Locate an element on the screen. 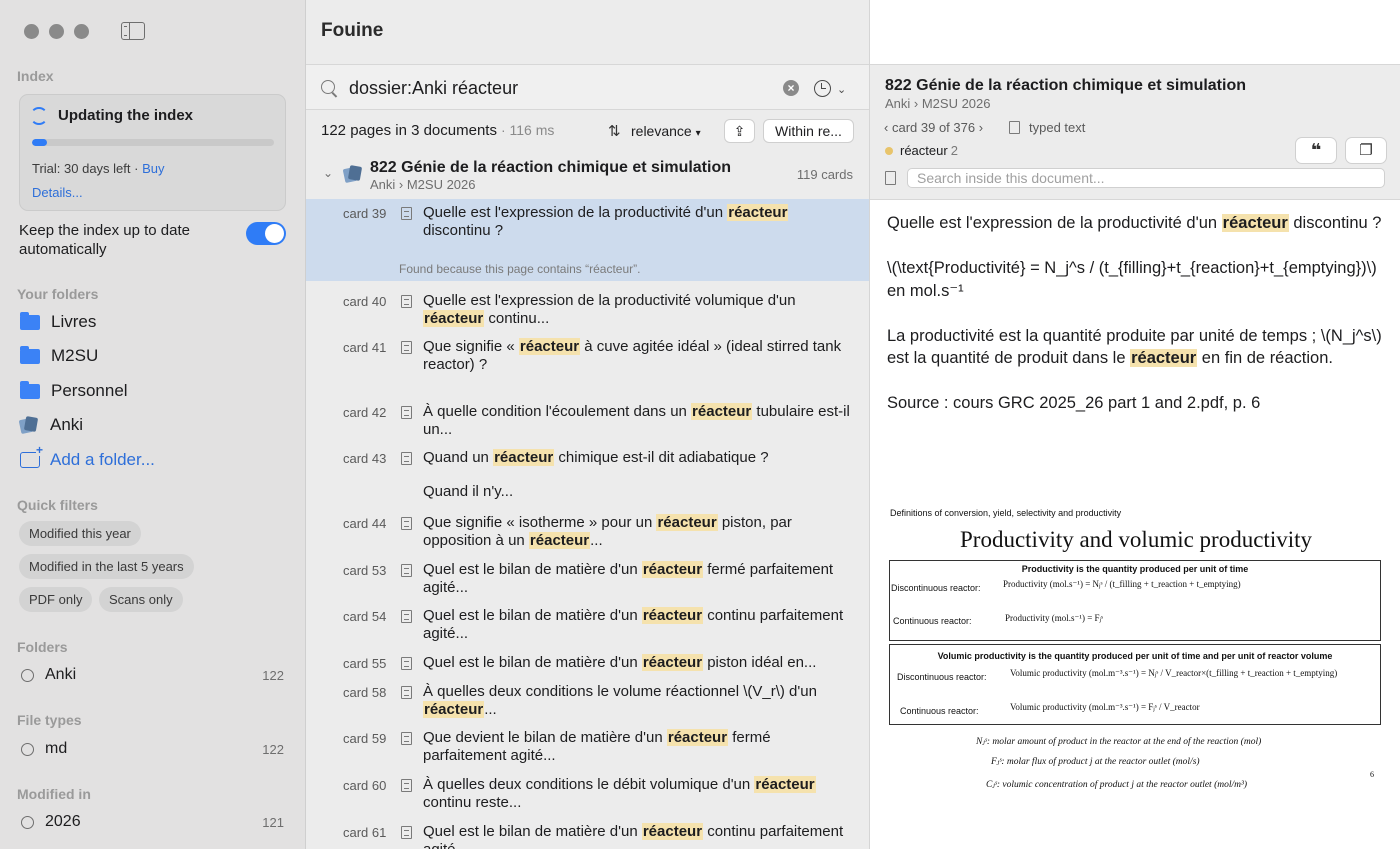  share-button: ⇪ is located at coordinates (739, 131).